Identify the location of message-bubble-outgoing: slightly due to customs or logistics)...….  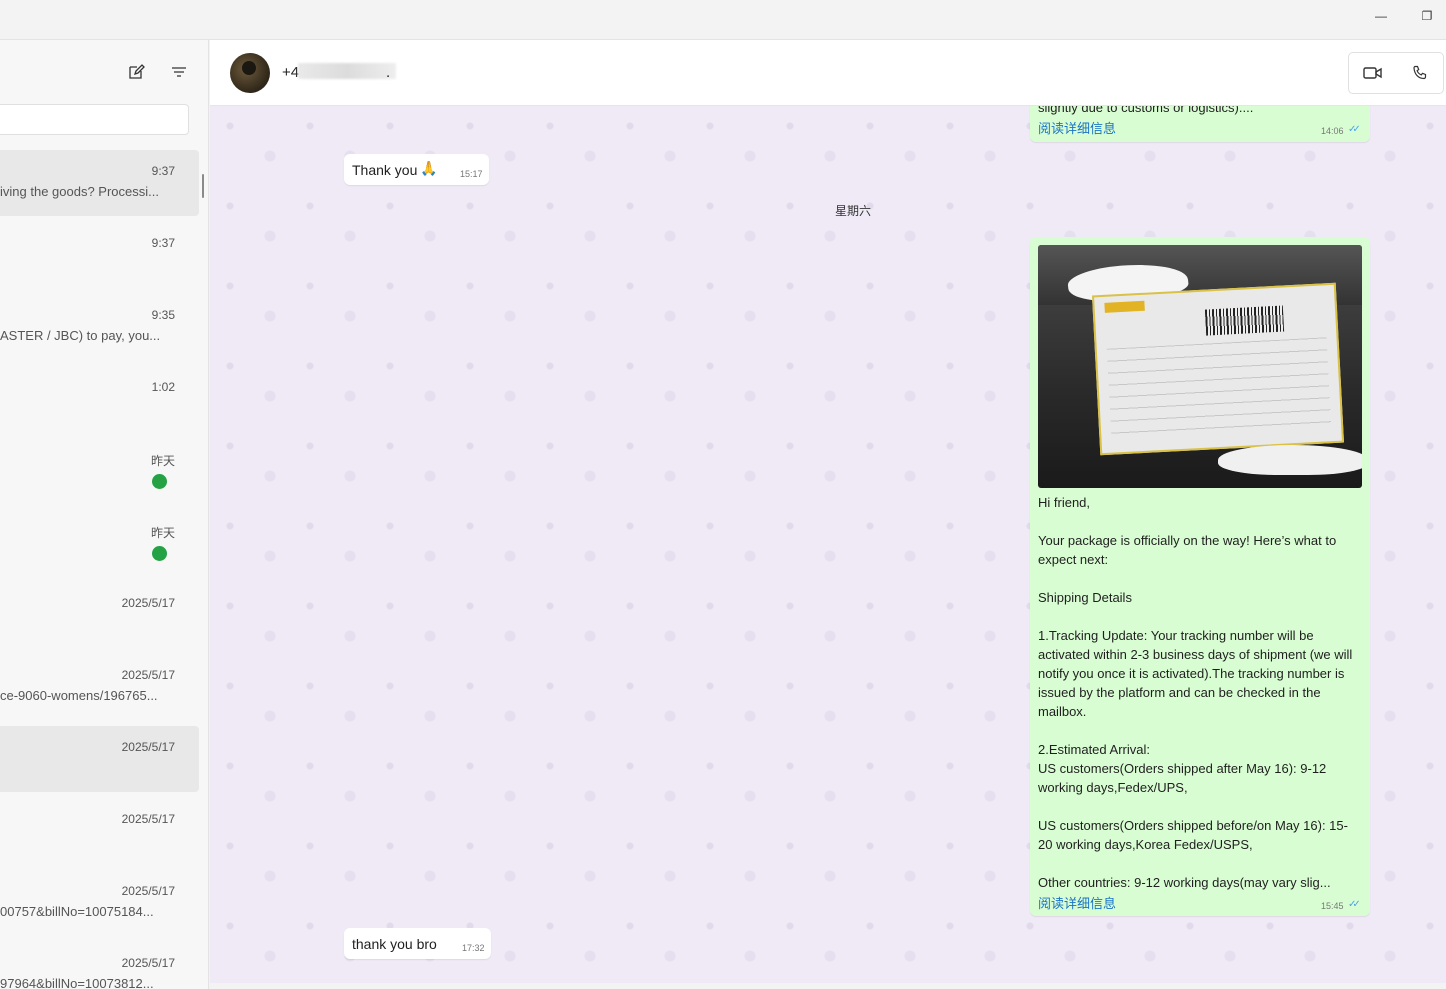
(1200, 124).